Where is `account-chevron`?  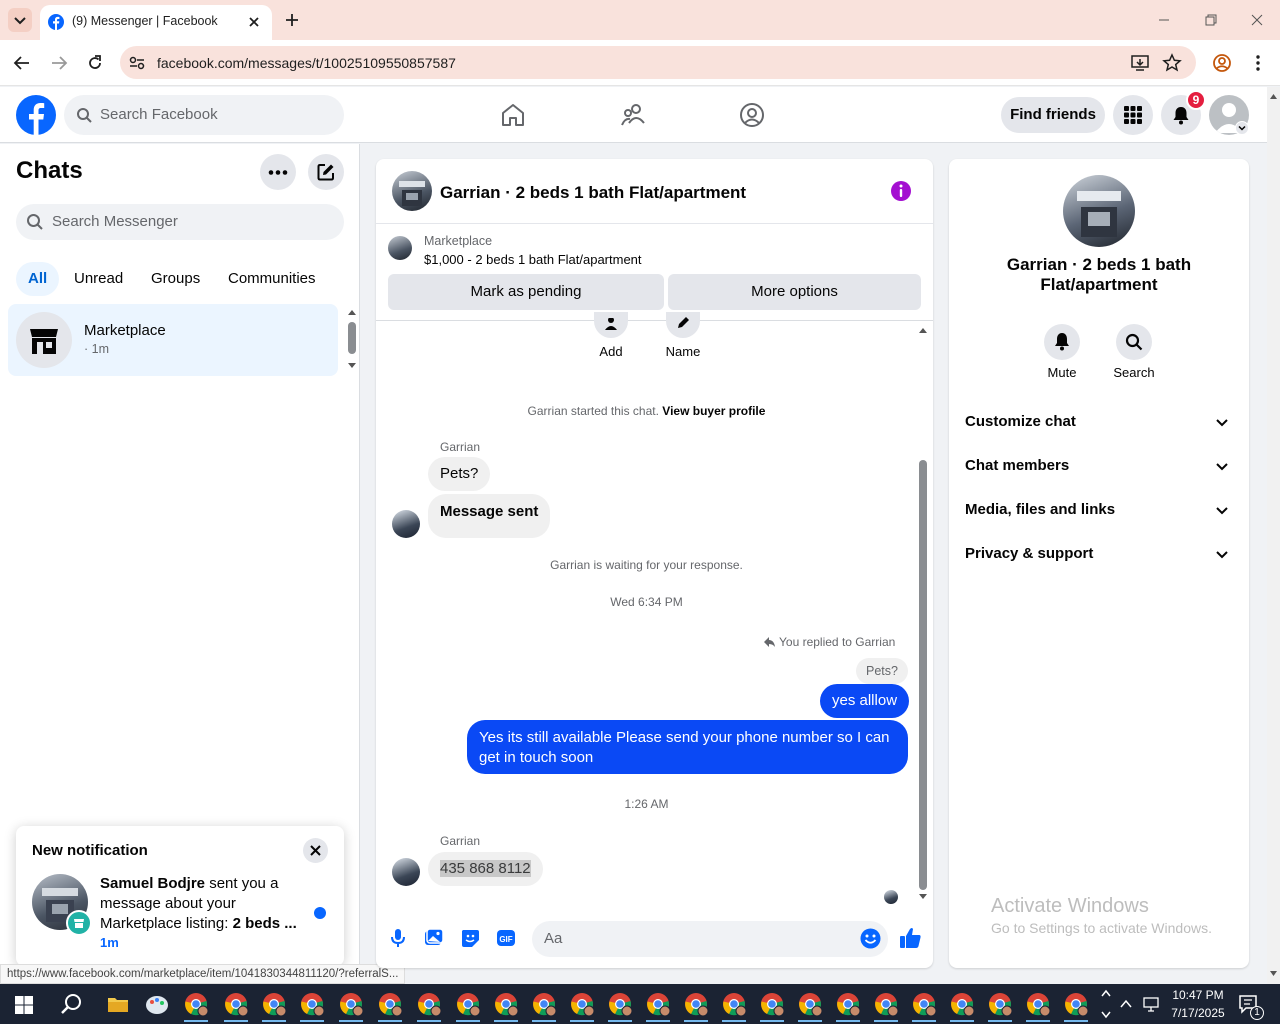 account-chevron is located at coordinates (1242, 128).